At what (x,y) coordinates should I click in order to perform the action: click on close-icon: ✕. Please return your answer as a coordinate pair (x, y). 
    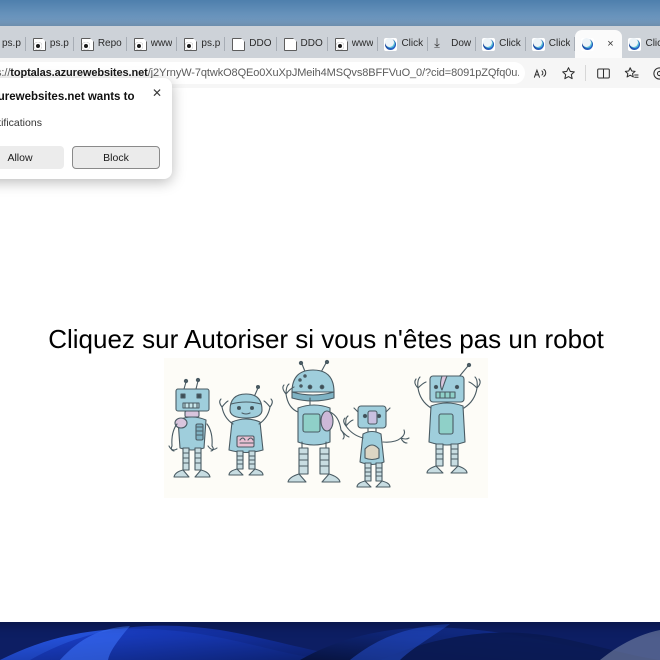
    Looking at the image, I should click on (157, 93).